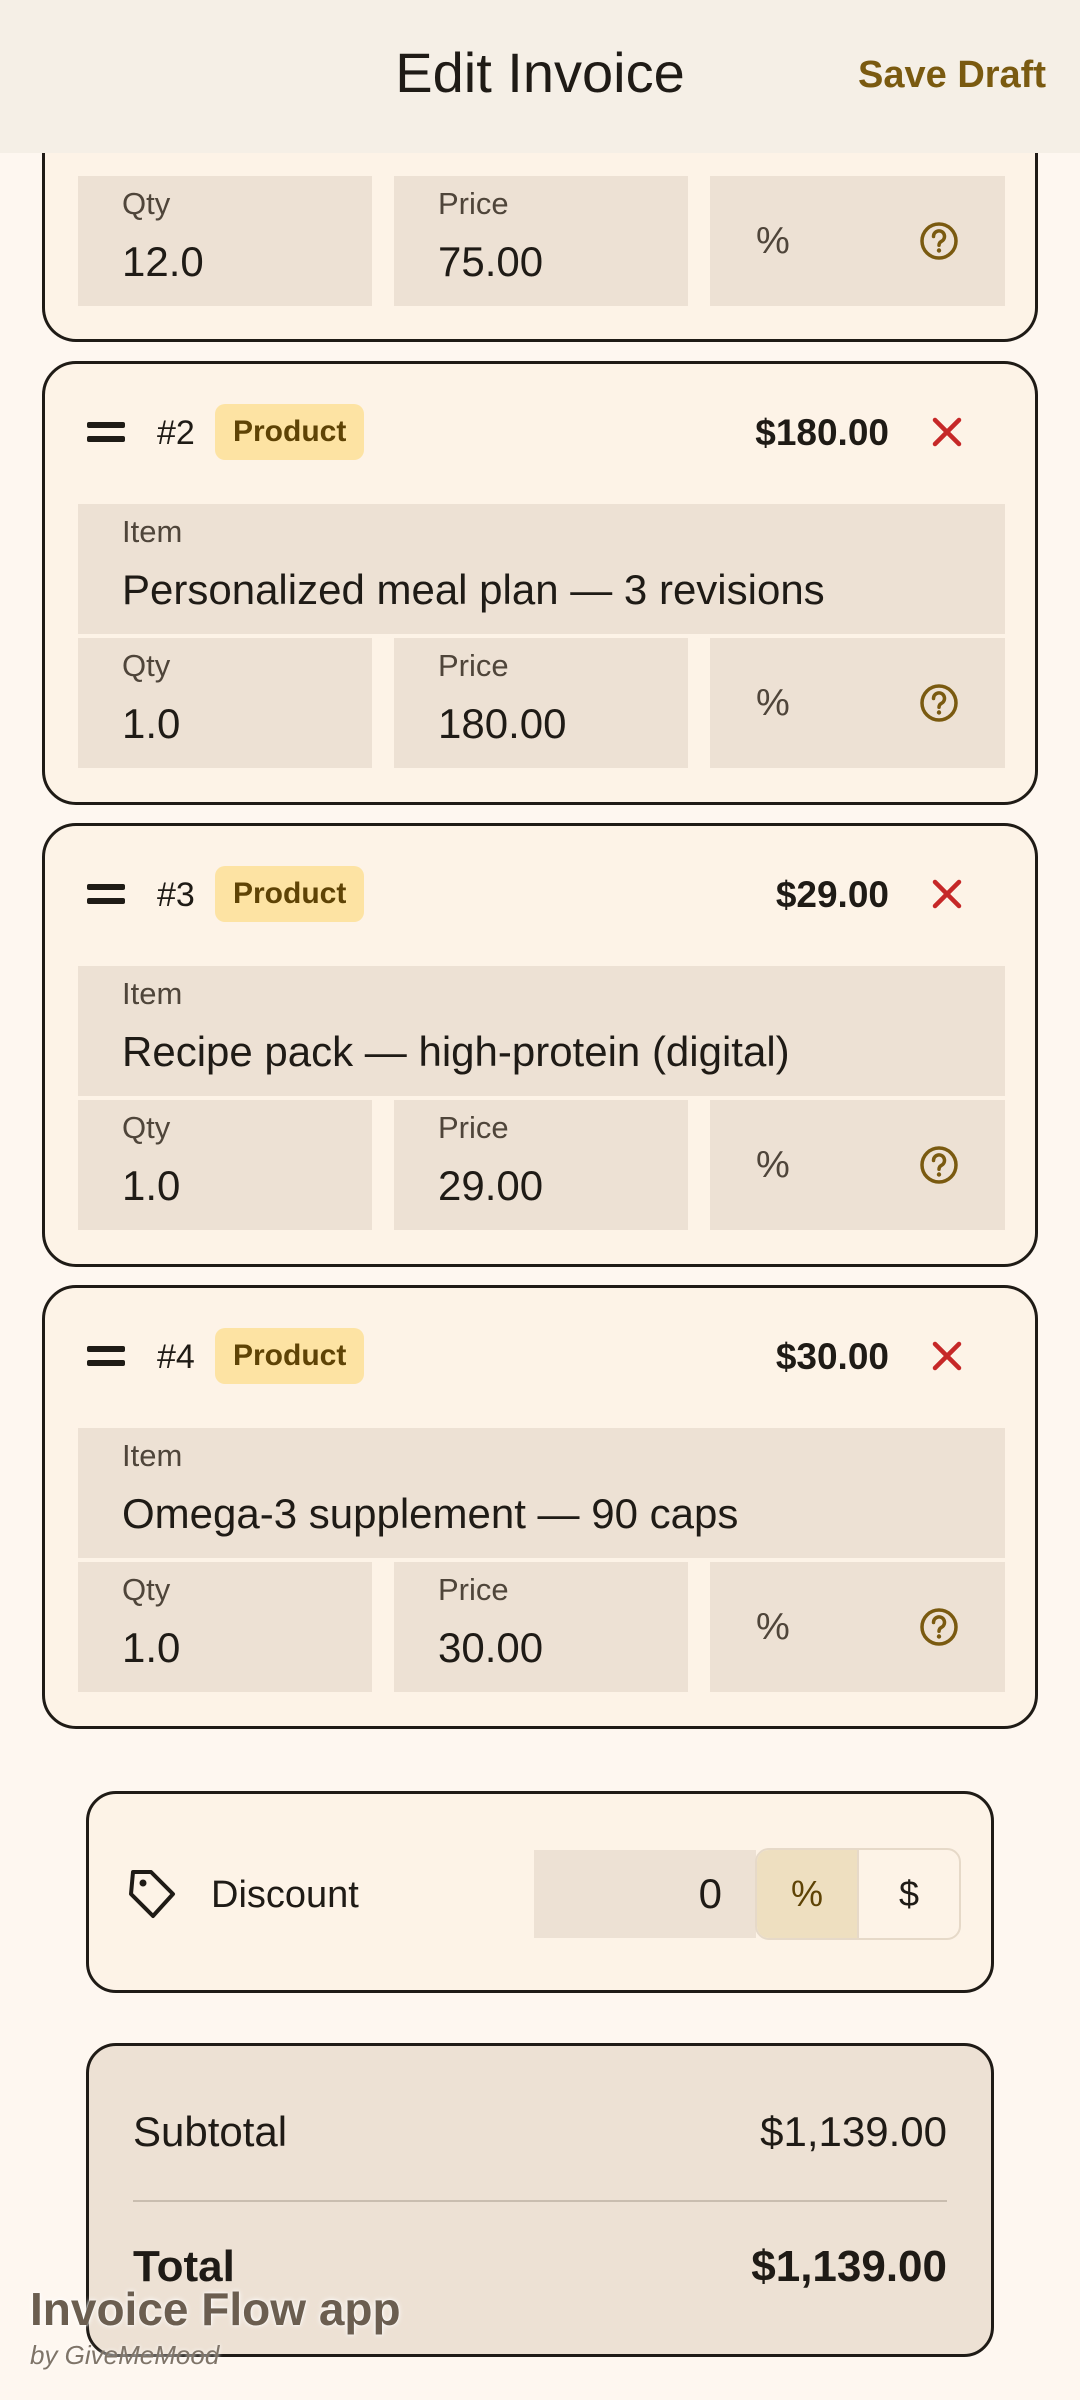 This screenshot has height=2400, width=1080. I want to click on discount-type-toggle: % $, so click(858, 1894).